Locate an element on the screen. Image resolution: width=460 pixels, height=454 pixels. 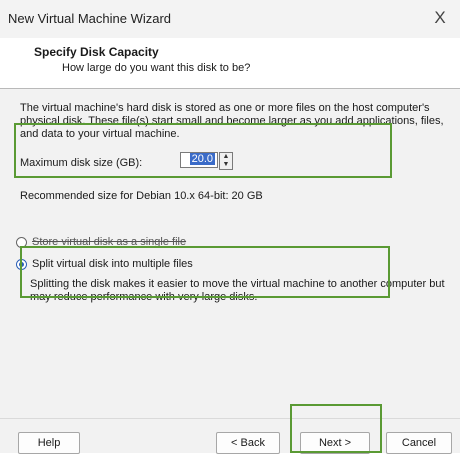
split-option-highlight-box is located at coordinates (205, 272).